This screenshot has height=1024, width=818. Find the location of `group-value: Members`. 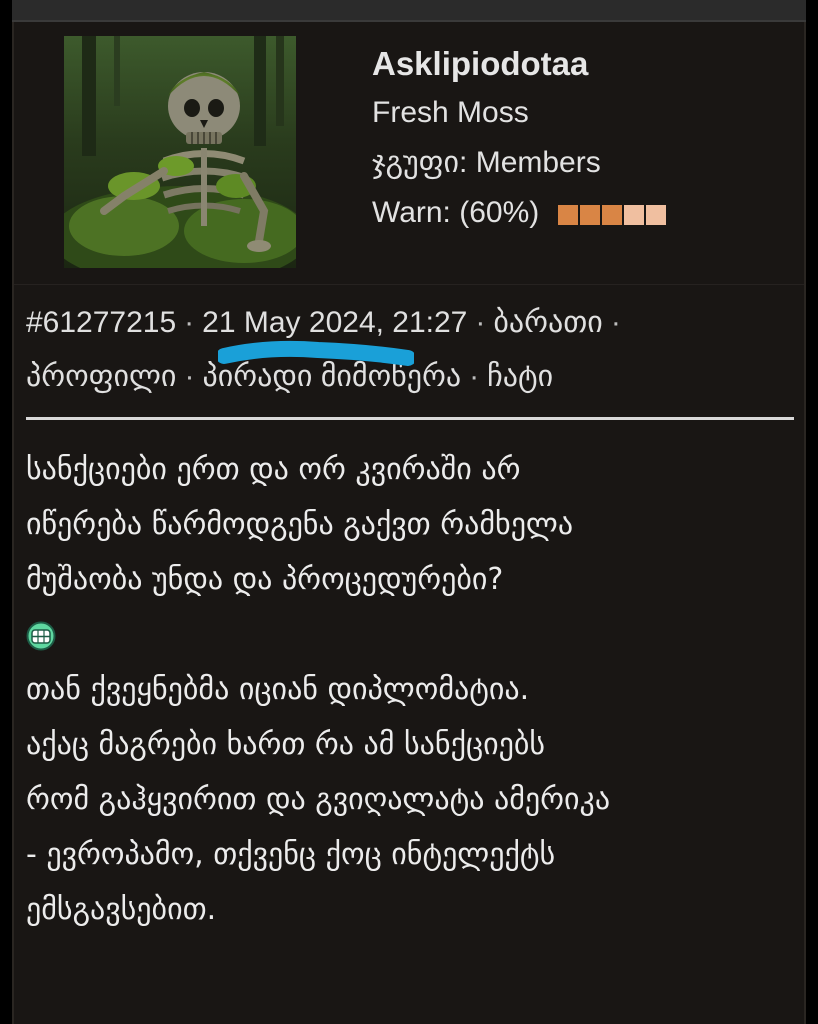

group-value: Members is located at coordinates (538, 162).